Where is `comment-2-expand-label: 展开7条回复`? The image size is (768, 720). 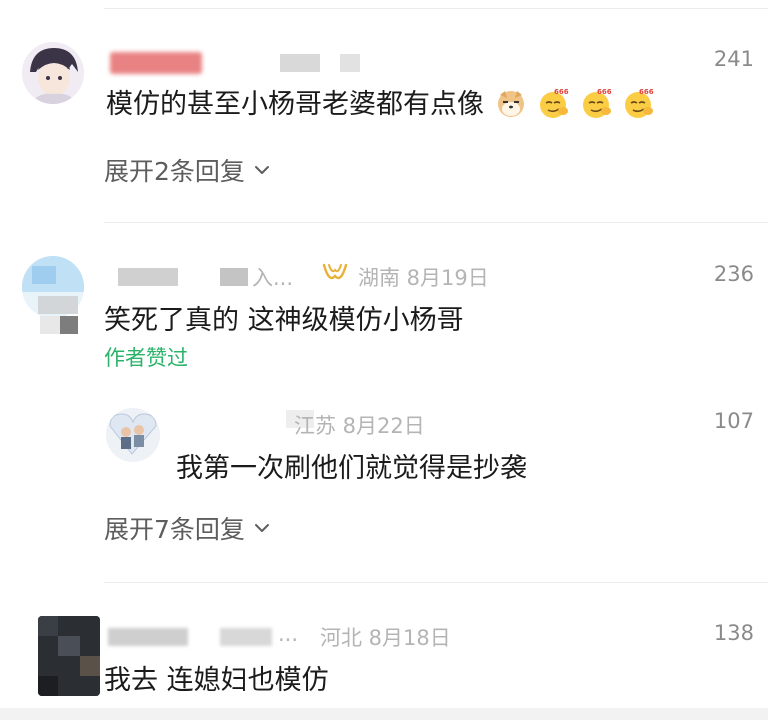
comment-2-expand-label: 展开7条回复 is located at coordinates (174, 529).